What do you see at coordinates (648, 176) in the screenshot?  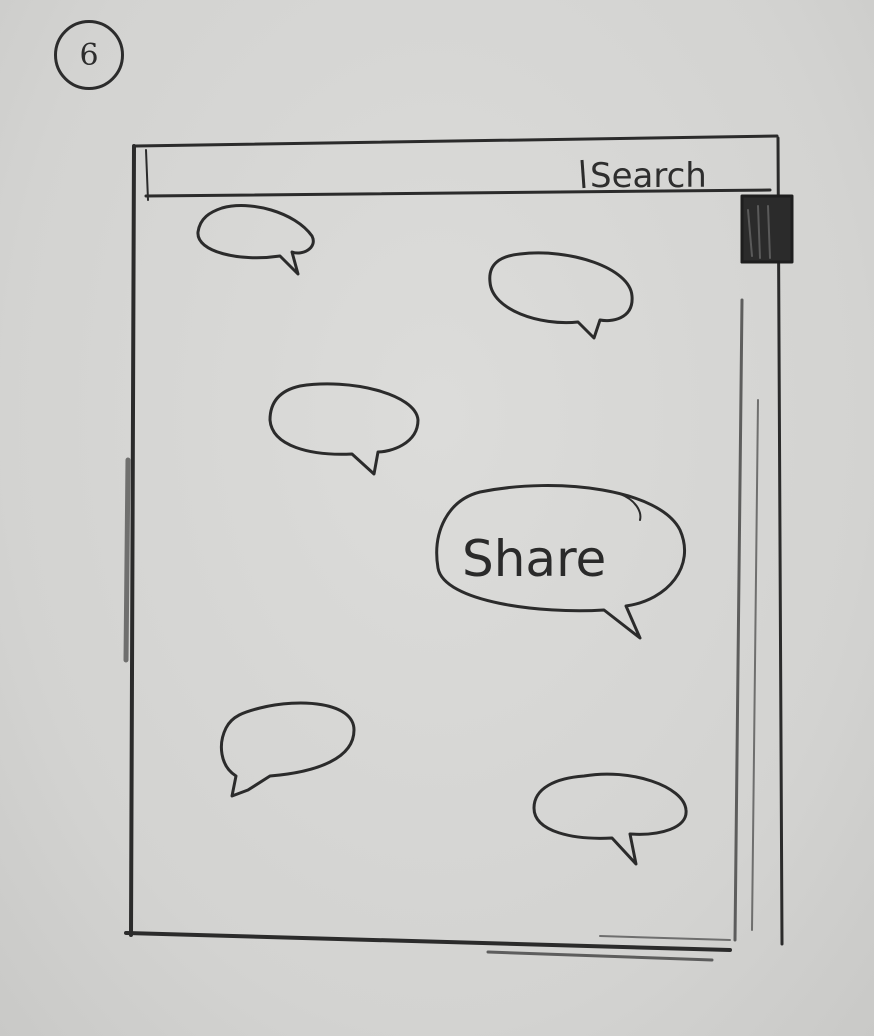 I see `search-label: Search` at bounding box center [648, 176].